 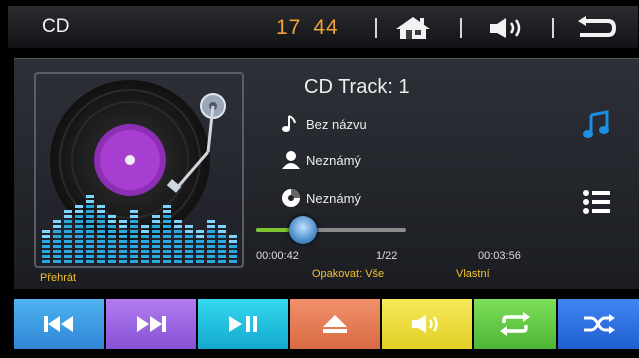 I want to click on back-button, so click(x=596, y=30).